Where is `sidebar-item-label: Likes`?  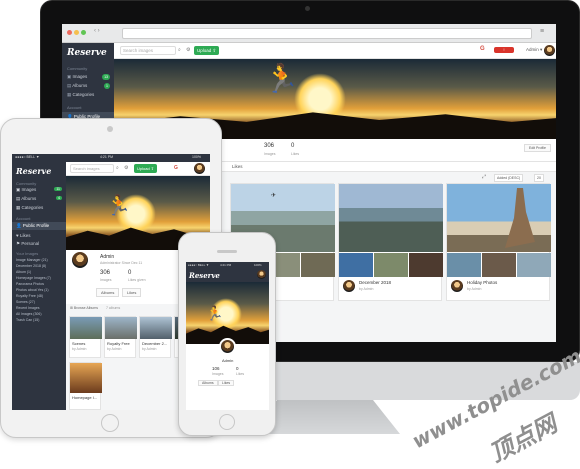 sidebar-item-label: Likes is located at coordinates (25, 235).